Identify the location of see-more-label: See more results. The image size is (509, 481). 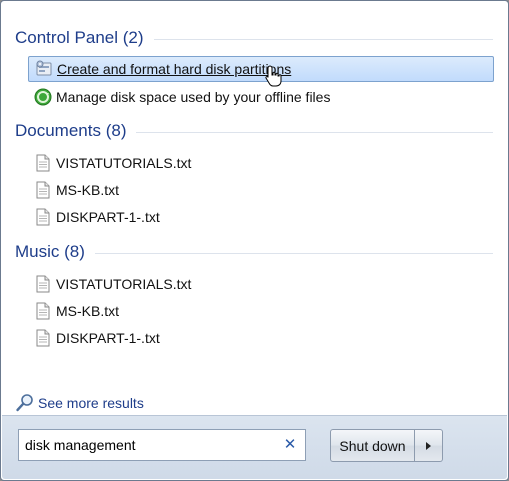
(91, 403).